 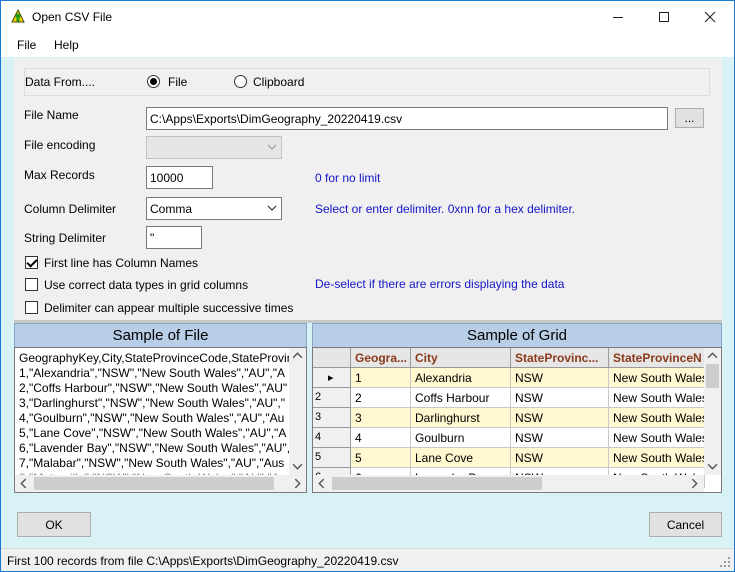 I want to click on radio-clipboard, so click(x=240, y=81).